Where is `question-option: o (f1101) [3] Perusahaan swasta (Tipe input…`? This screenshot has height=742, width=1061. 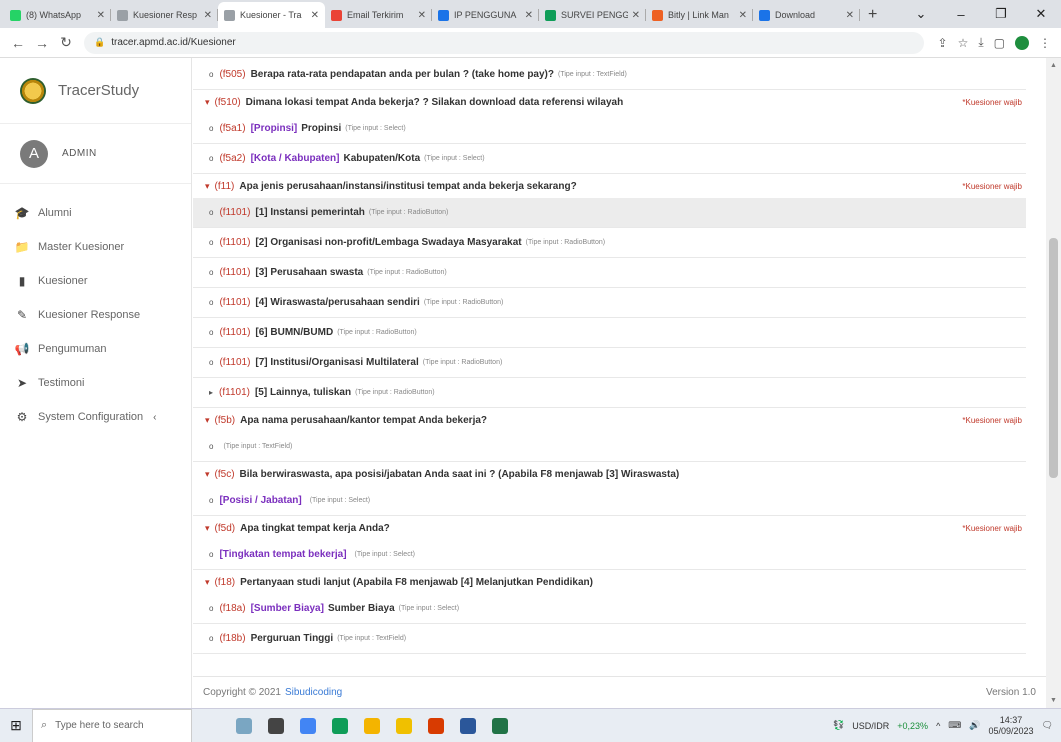
question-option: o (f1101) [3] Perusahaan swasta (Tipe input… is located at coordinates (609, 273).